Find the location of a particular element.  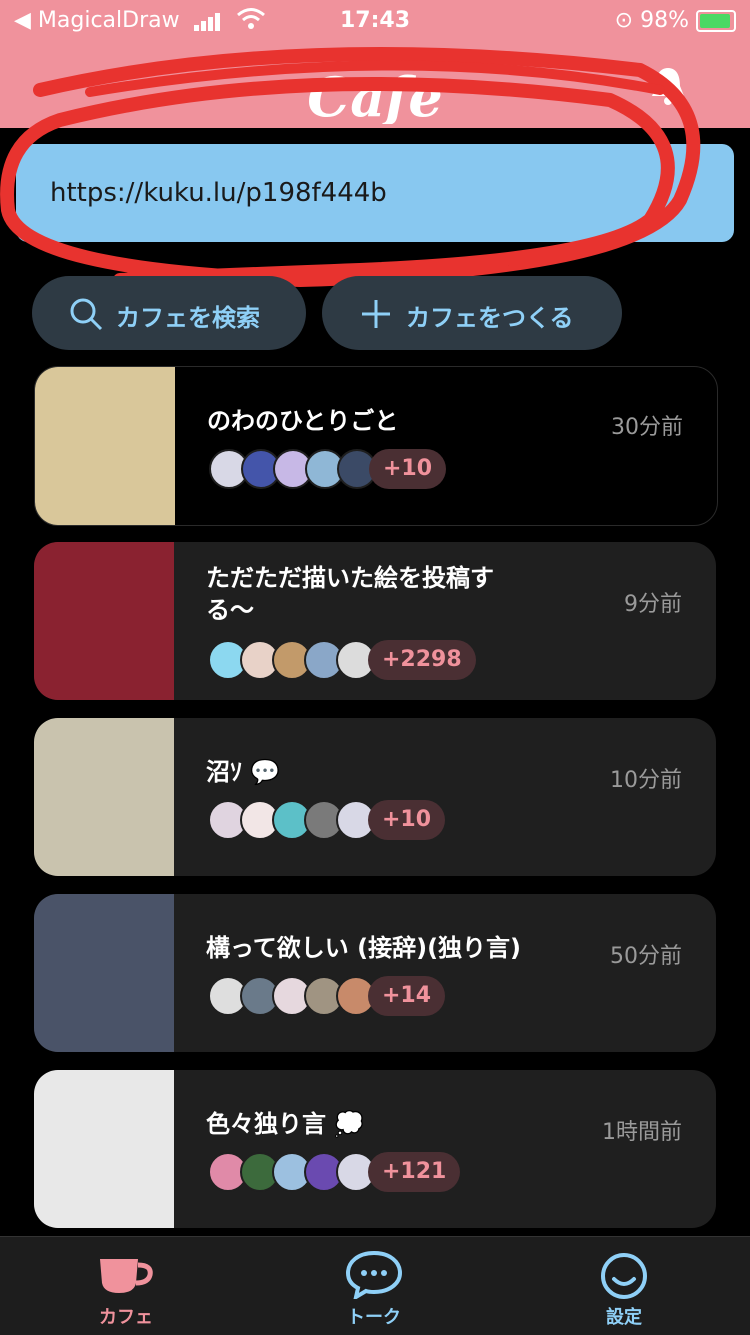

tab-cafe-label: カフェ is located at coordinates (126, 1317).